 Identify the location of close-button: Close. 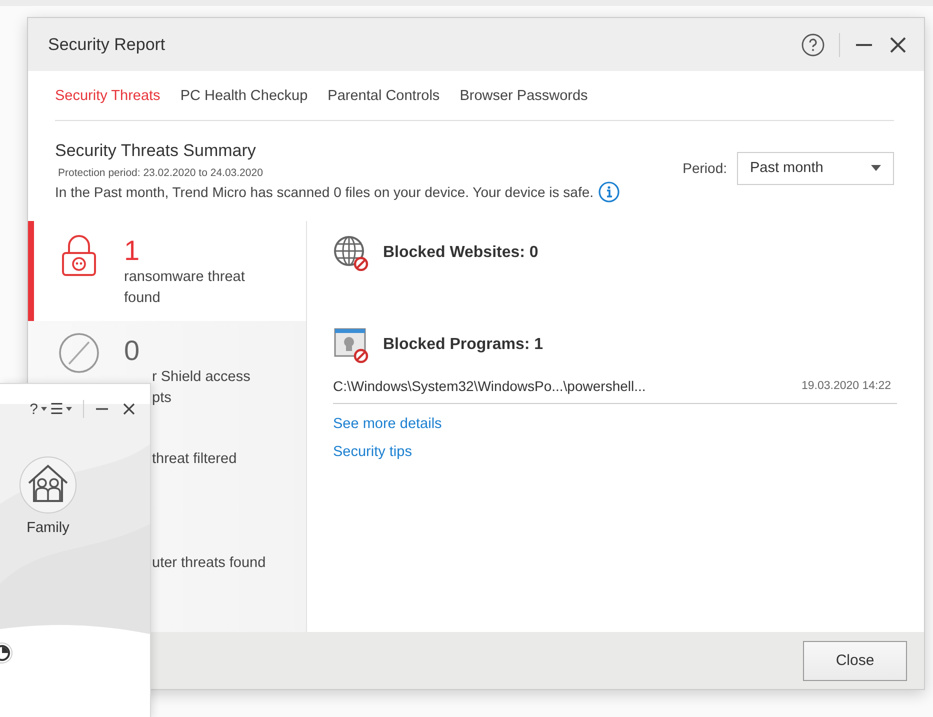
(855, 660).